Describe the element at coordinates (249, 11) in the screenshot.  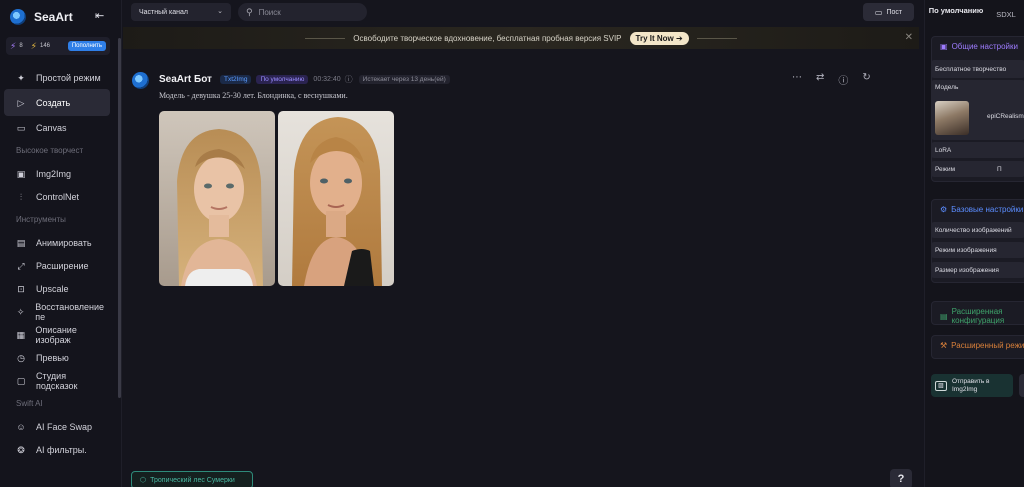
I see `search-icon: ⚲` at that location.